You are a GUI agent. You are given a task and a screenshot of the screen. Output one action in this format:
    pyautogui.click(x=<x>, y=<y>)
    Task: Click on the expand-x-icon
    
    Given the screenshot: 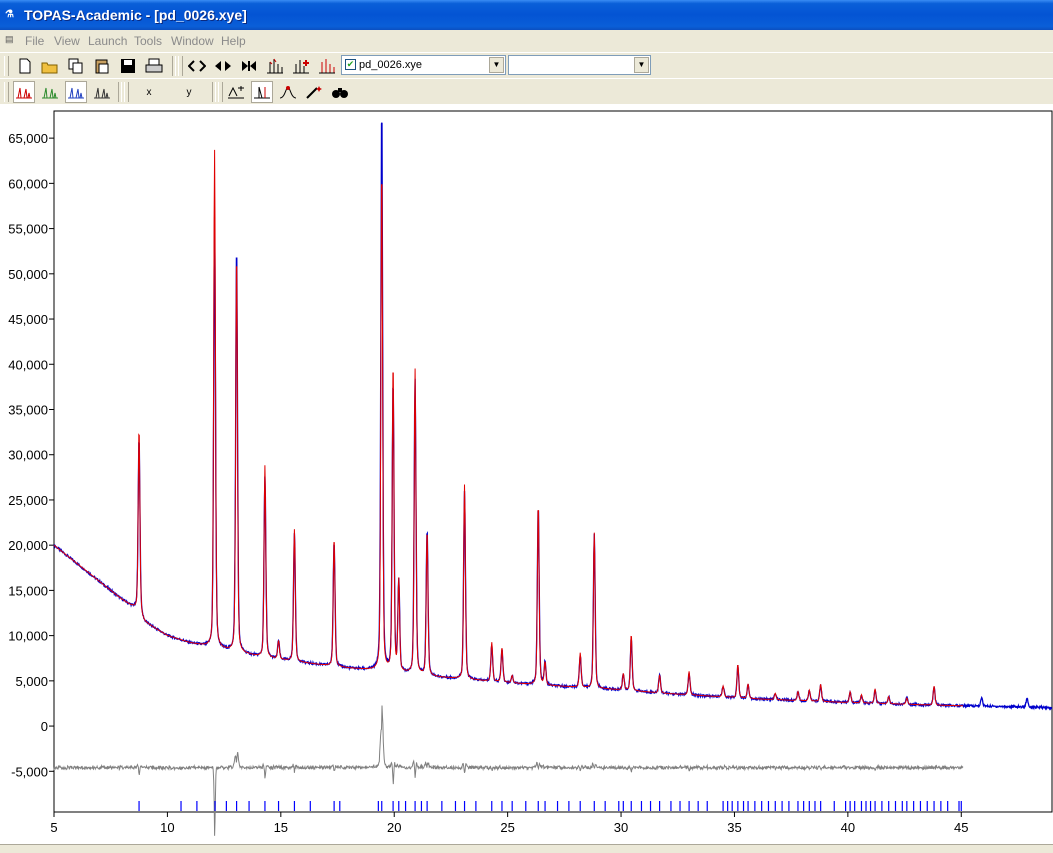 What is the action you would take?
    pyautogui.click(x=197, y=66)
    